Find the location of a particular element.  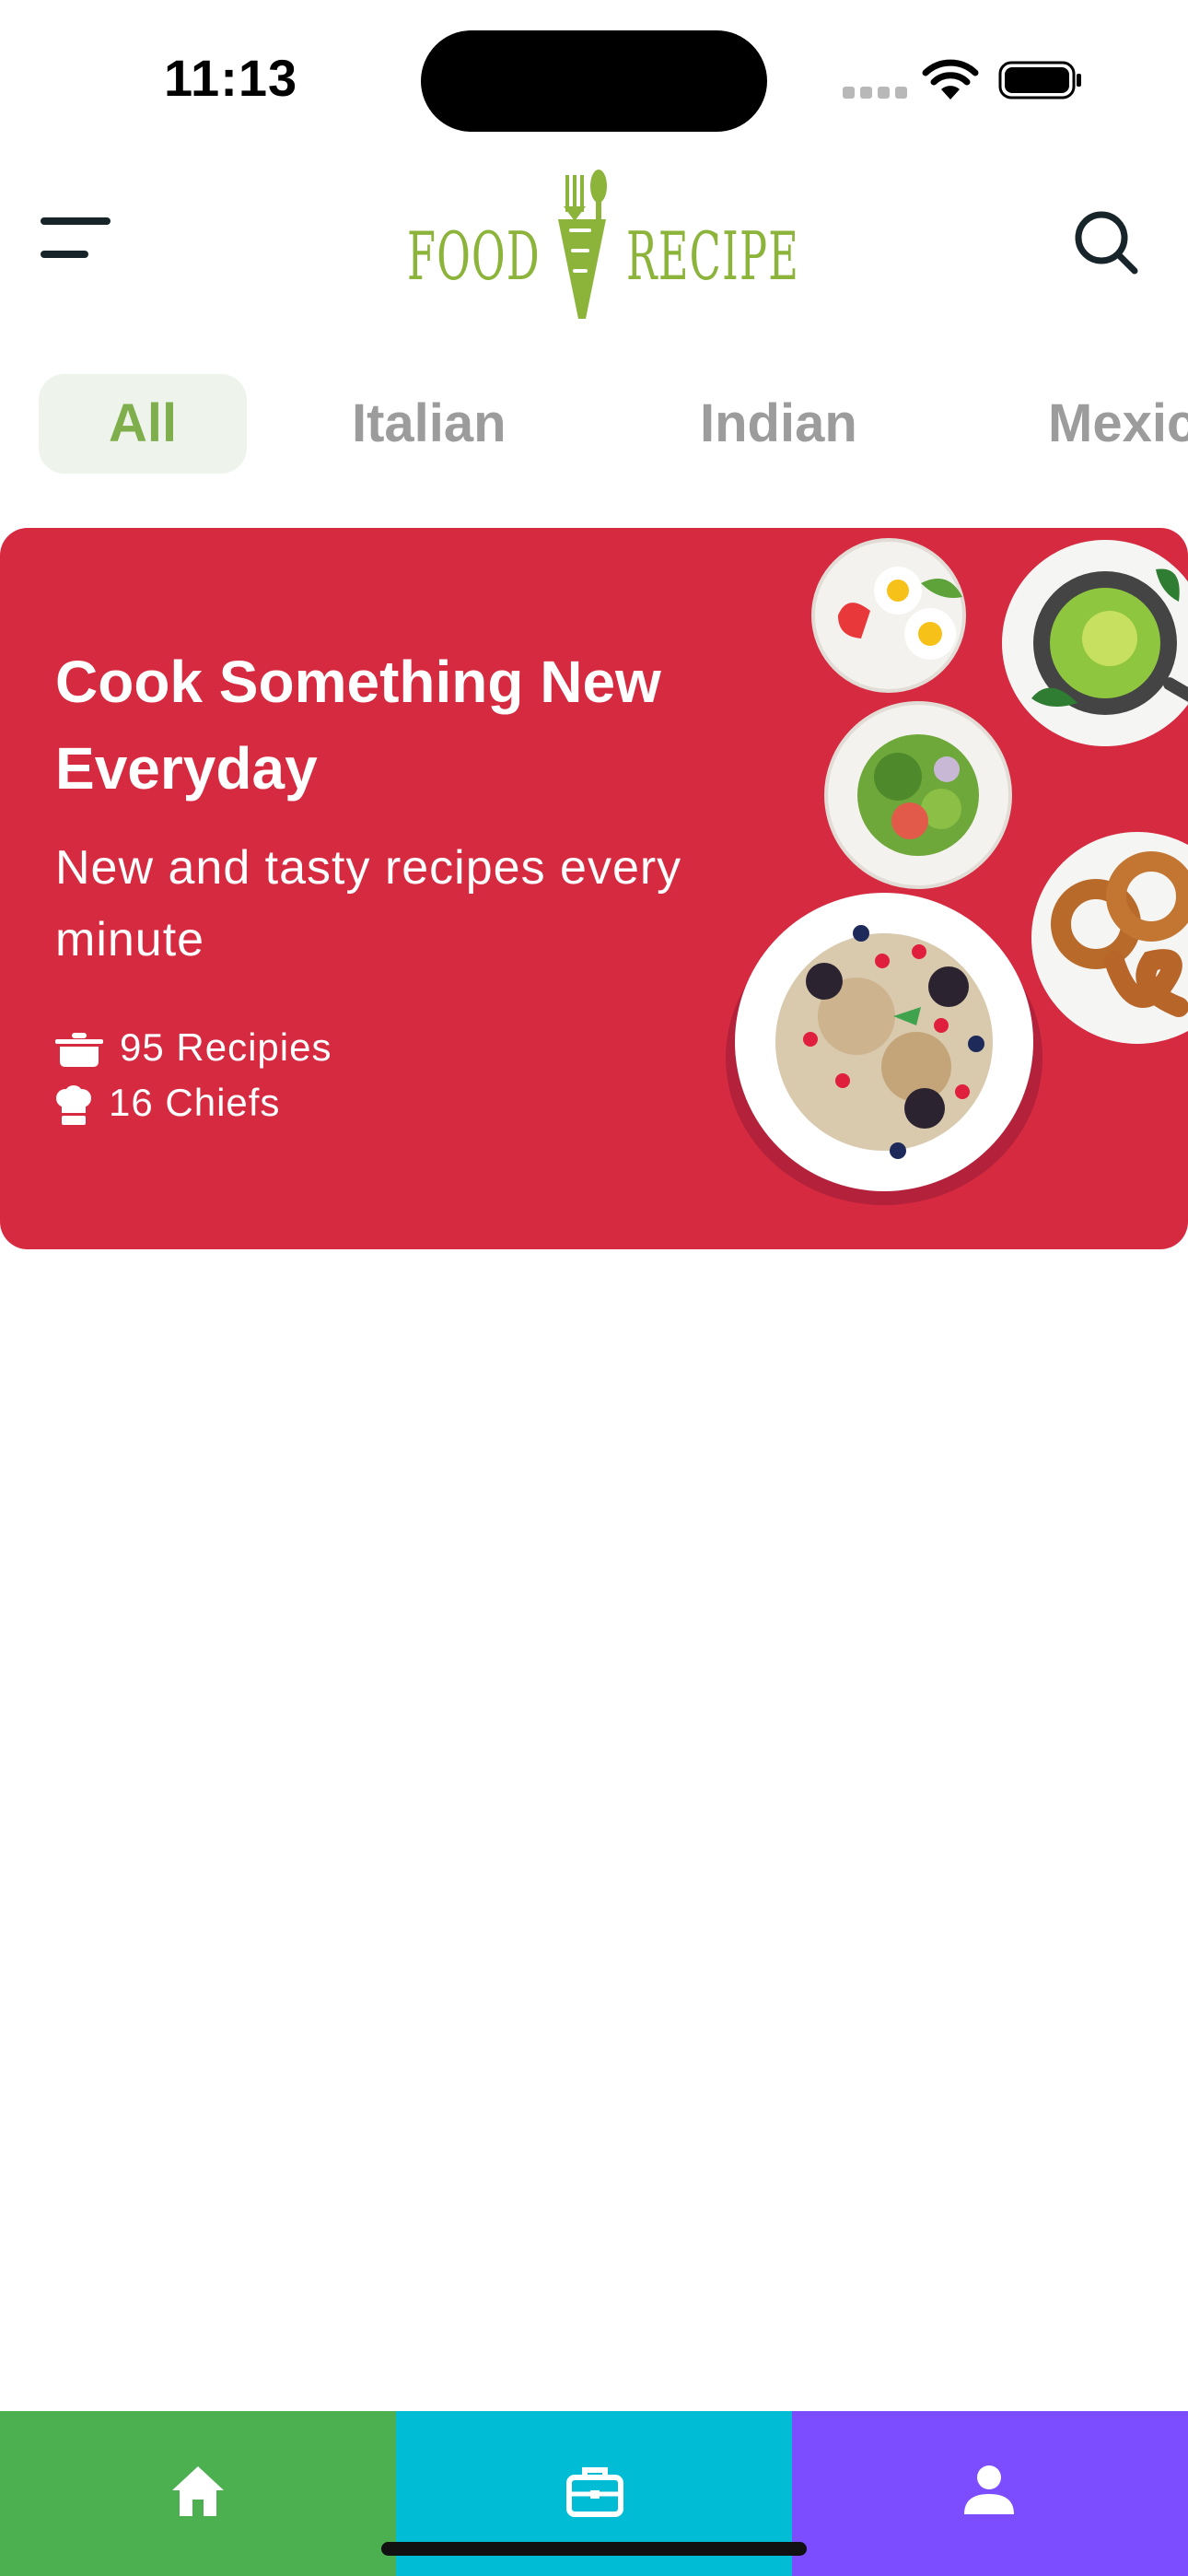

cooking-pot-icon is located at coordinates (79, 1049).